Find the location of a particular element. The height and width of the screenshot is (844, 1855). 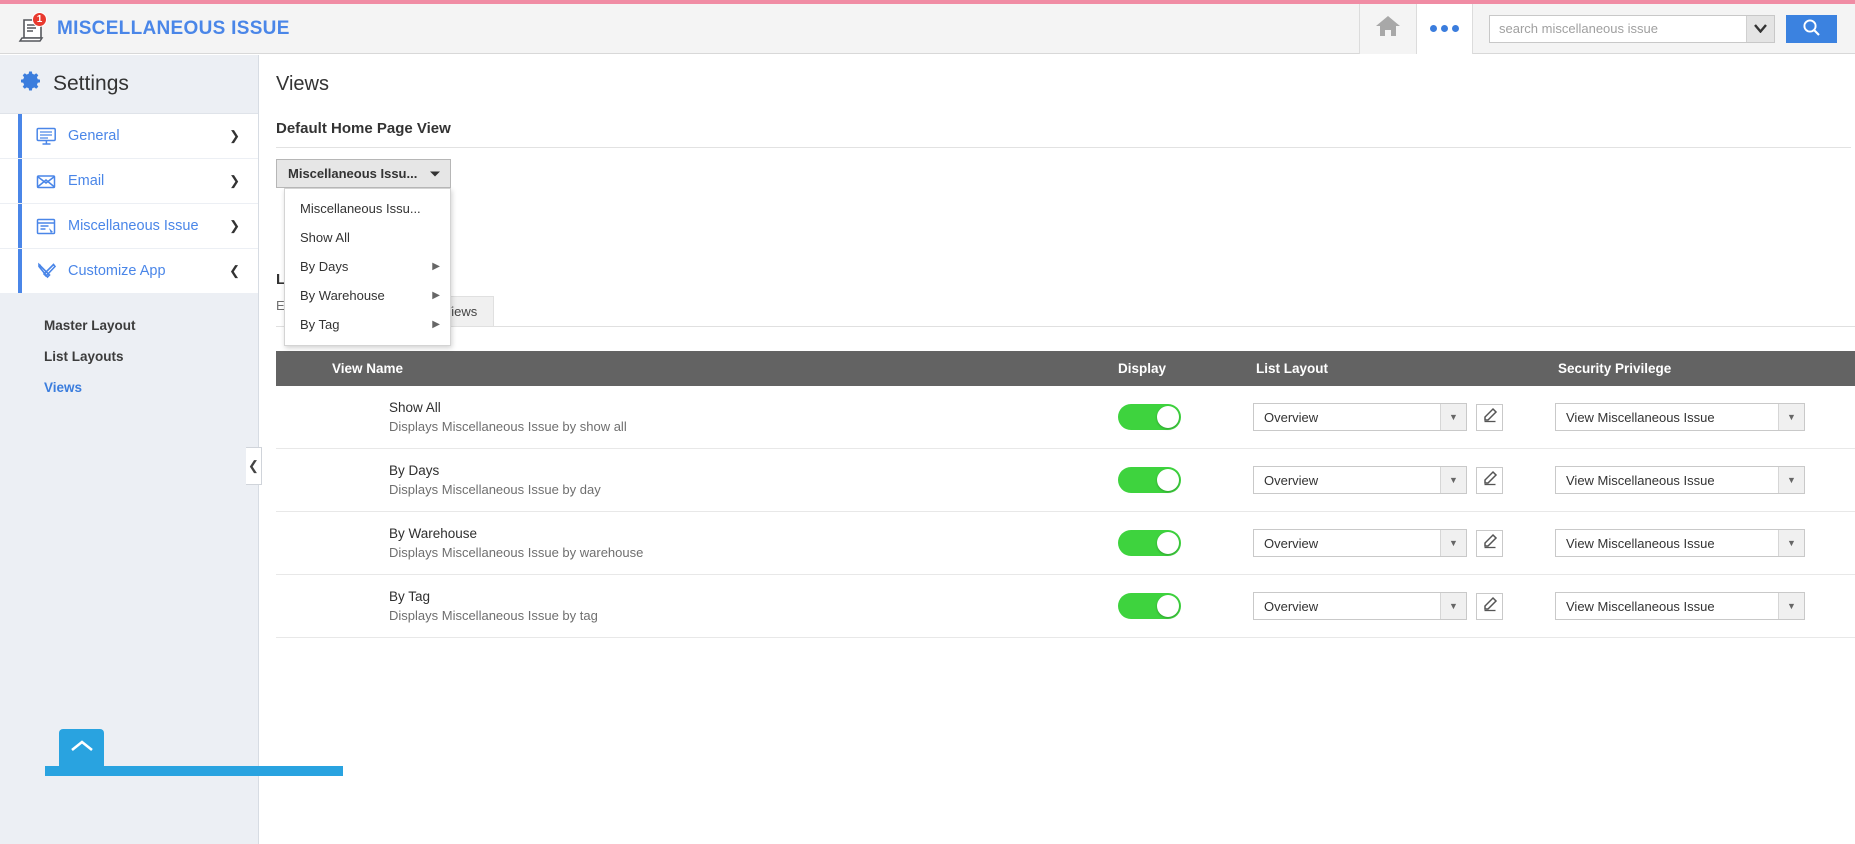

home-icon is located at coordinates (1388, 28).